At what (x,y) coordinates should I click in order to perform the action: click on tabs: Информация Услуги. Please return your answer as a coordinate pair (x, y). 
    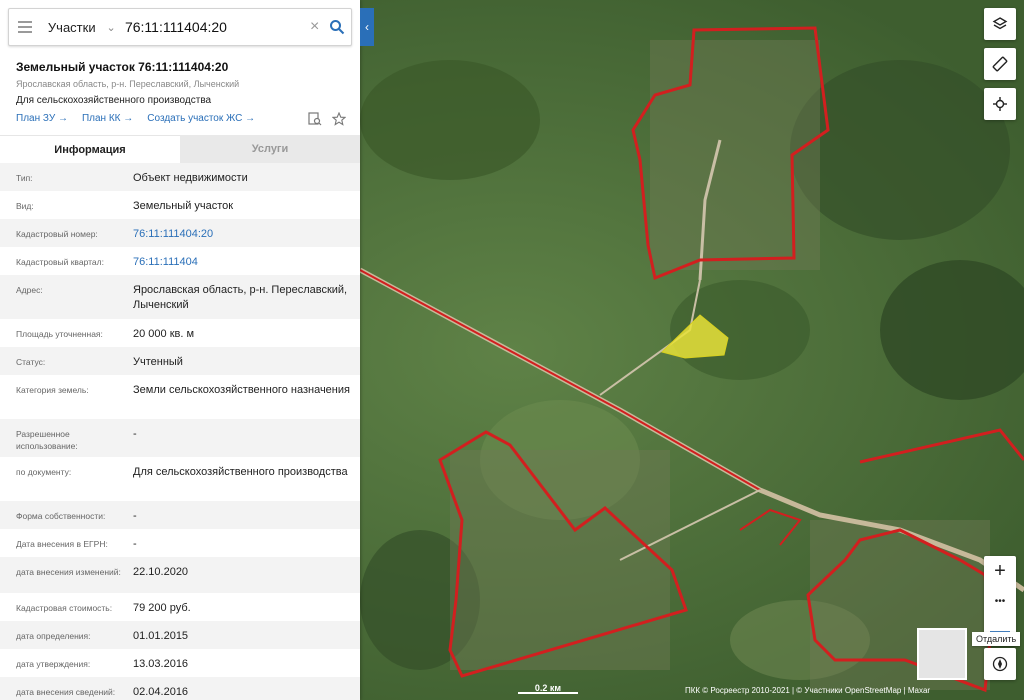
    Looking at the image, I should click on (180, 149).